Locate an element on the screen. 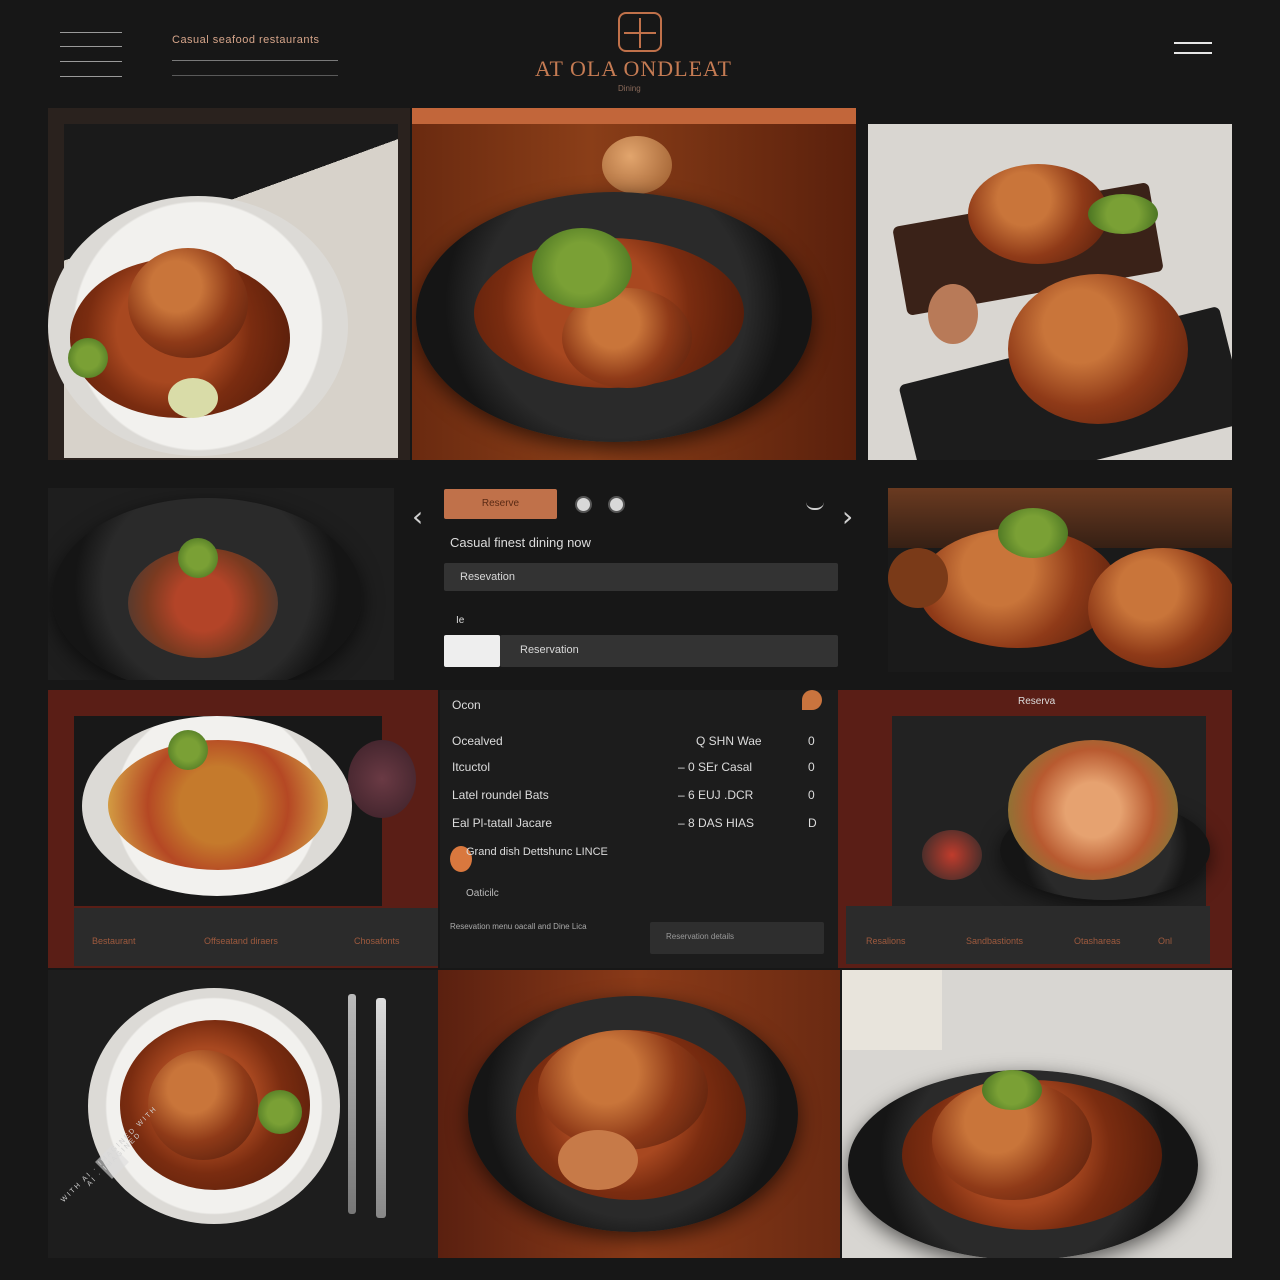 The height and width of the screenshot is (1280, 1280). menu-sub: Oaticilc is located at coordinates (482, 893).